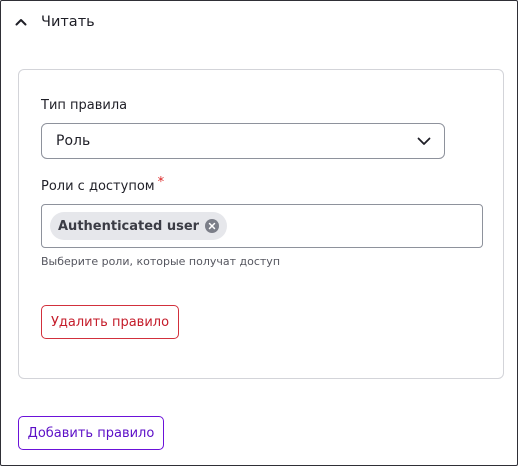 The width and height of the screenshot is (518, 466). Describe the element at coordinates (68, 22) in the screenshot. I see `section-title: Читать` at that location.